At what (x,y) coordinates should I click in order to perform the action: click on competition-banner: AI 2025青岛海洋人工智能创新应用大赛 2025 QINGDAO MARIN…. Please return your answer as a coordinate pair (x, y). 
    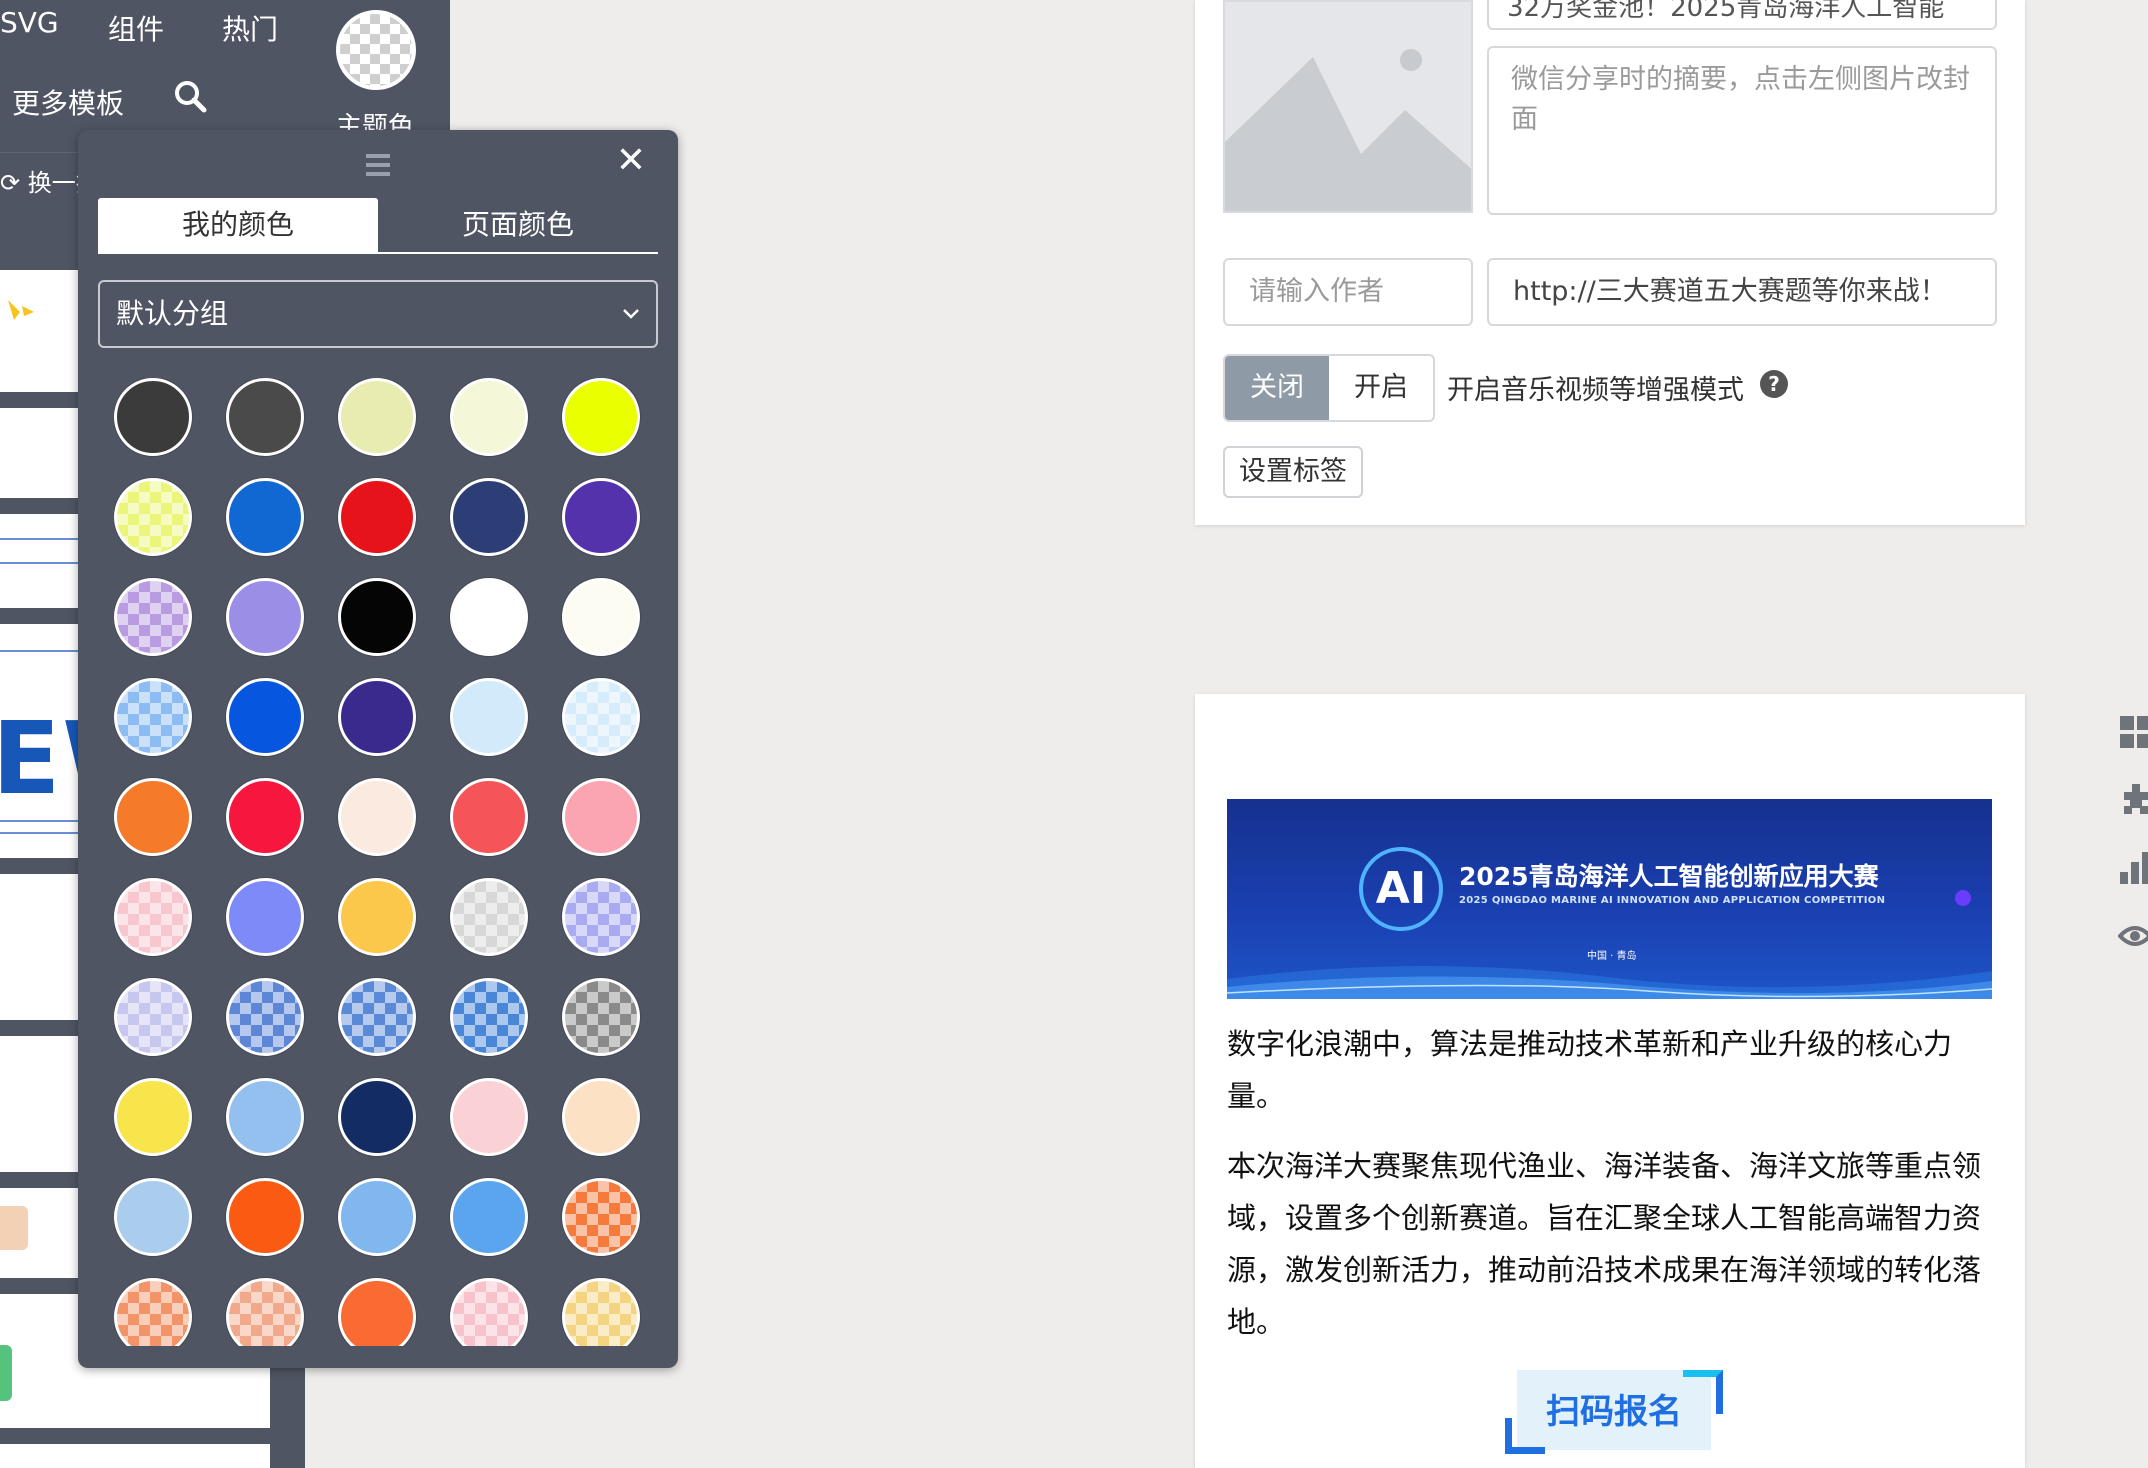
    Looking at the image, I should click on (1609, 899).